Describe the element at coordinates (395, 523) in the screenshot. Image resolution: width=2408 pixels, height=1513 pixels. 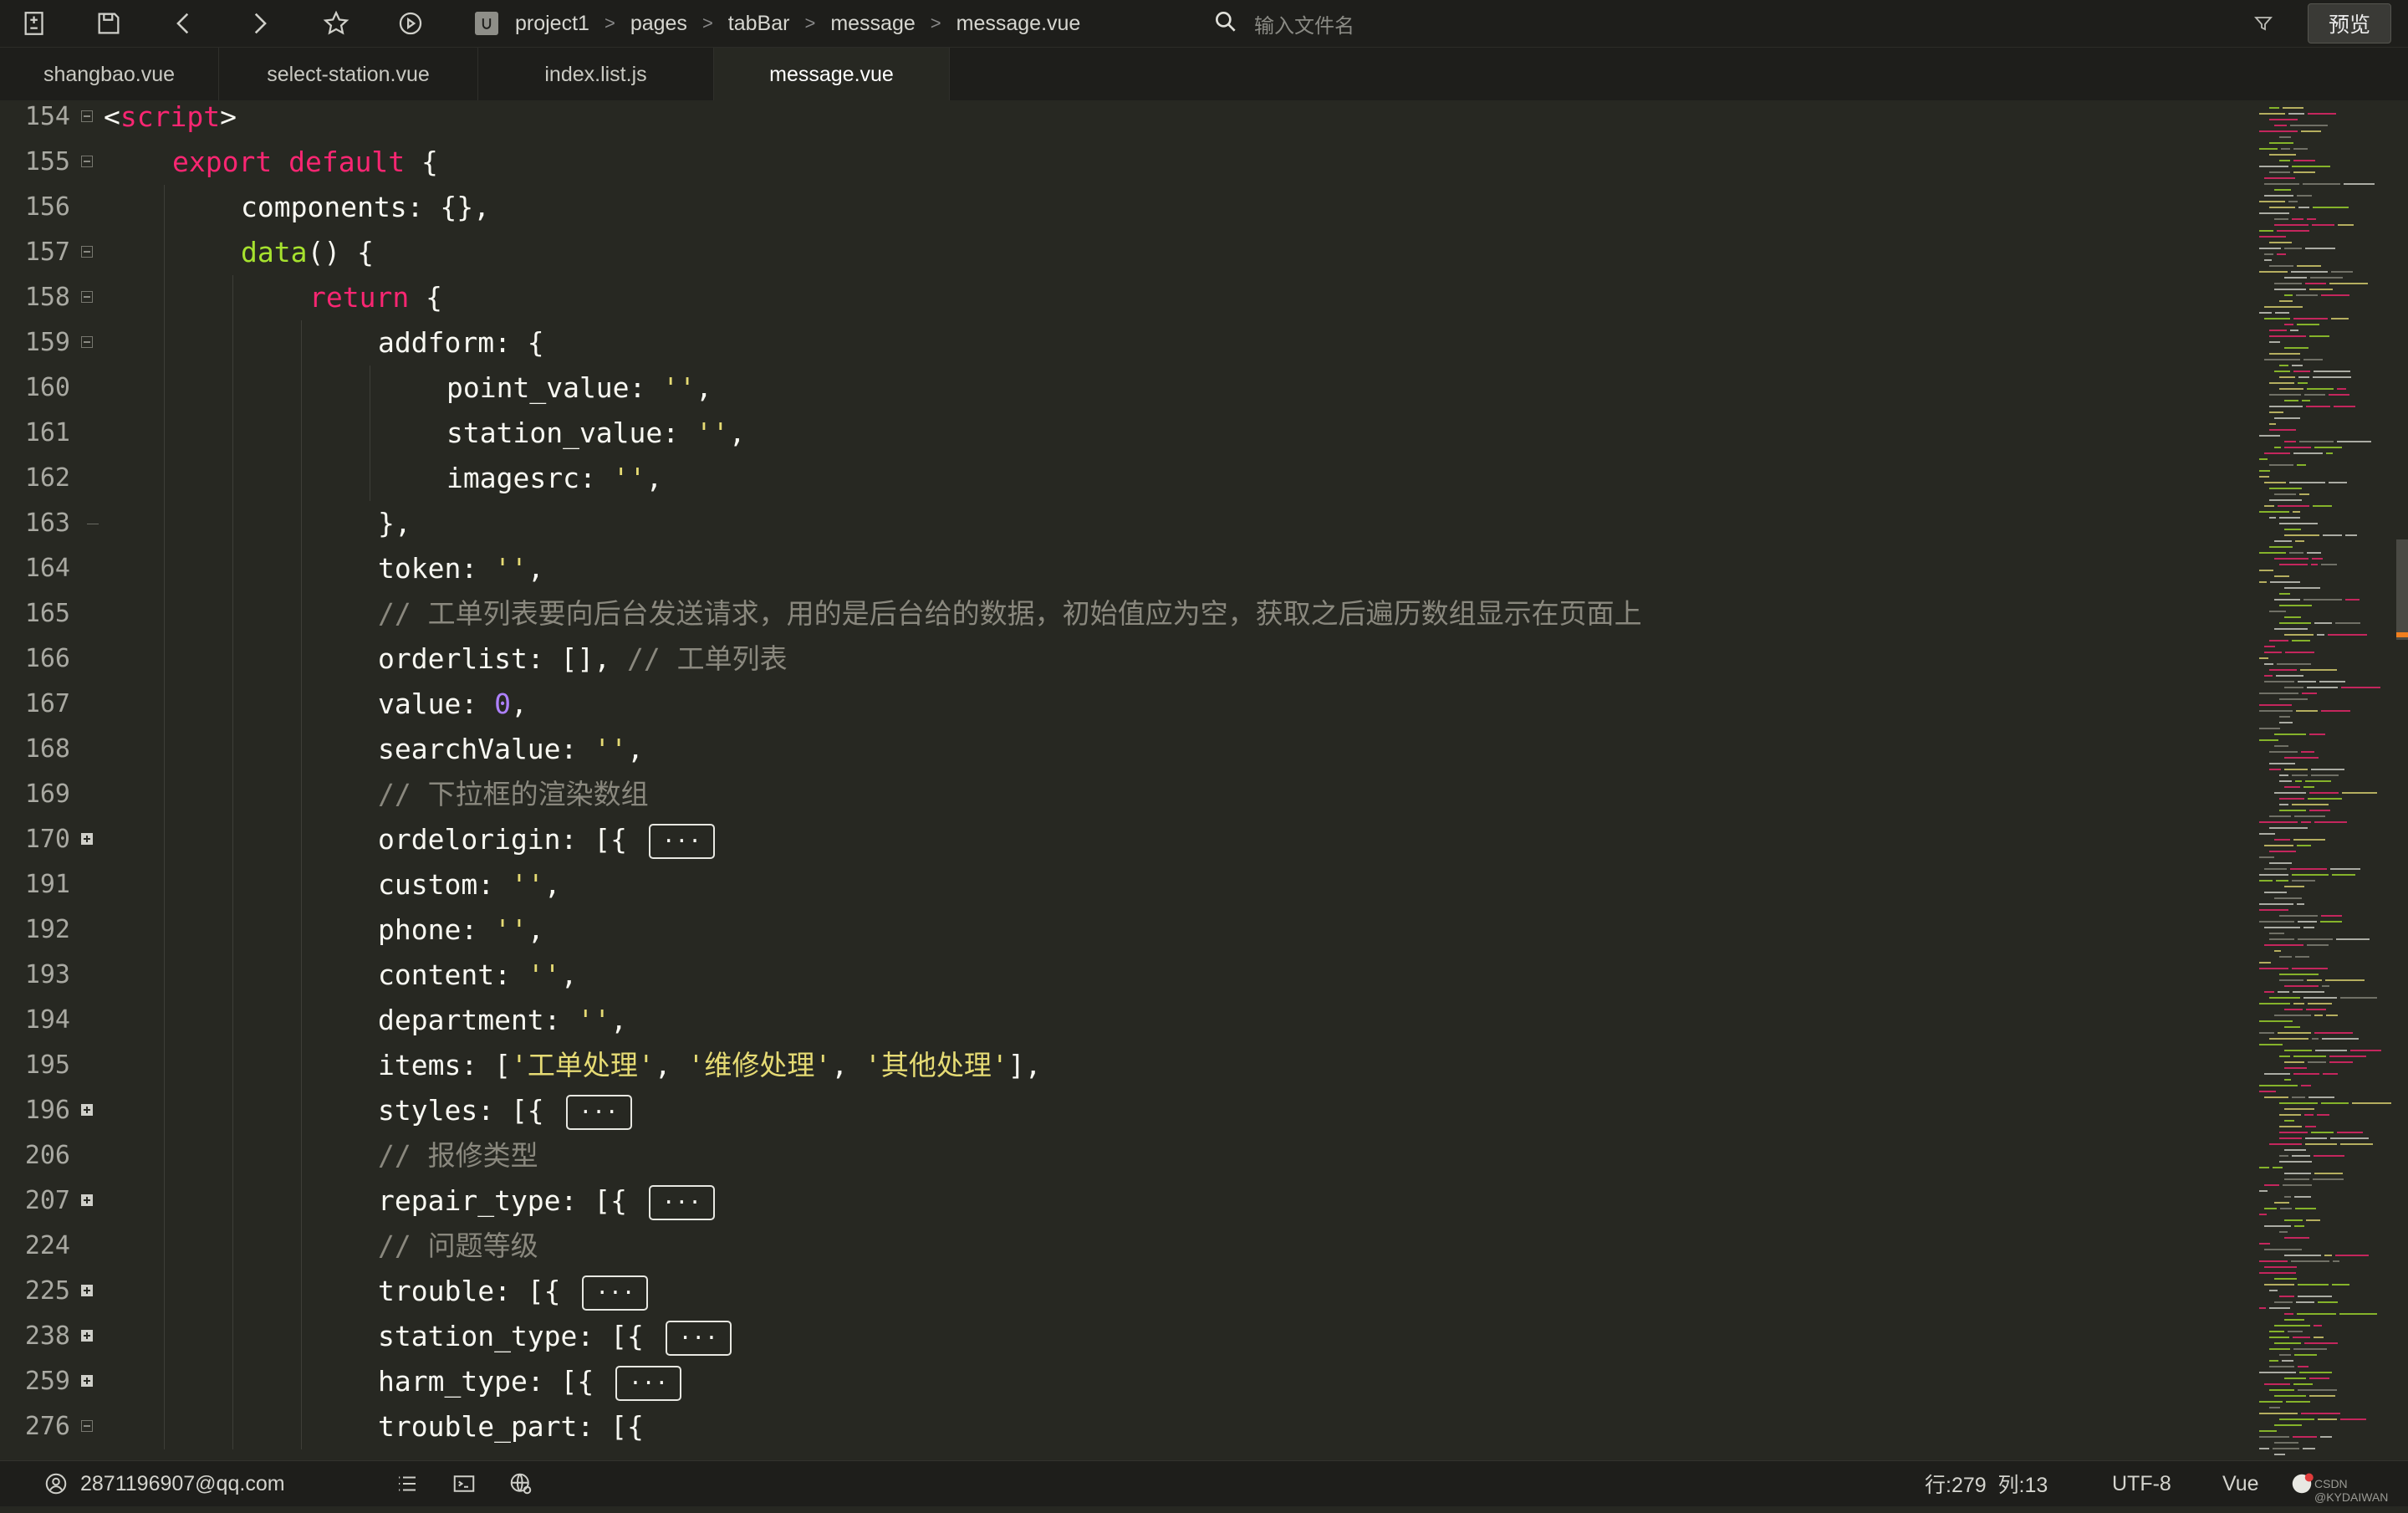
I see `code-text: },` at that location.